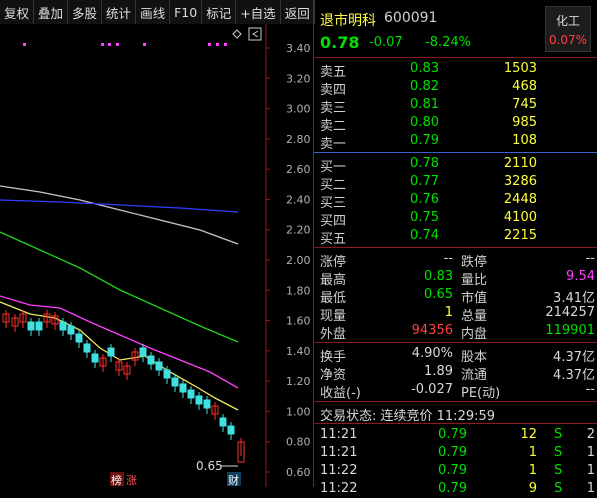  What do you see at coordinates (298, 472) in the screenshot?
I see `y-tick-label: 0.60` at bounding box center [298, 472].